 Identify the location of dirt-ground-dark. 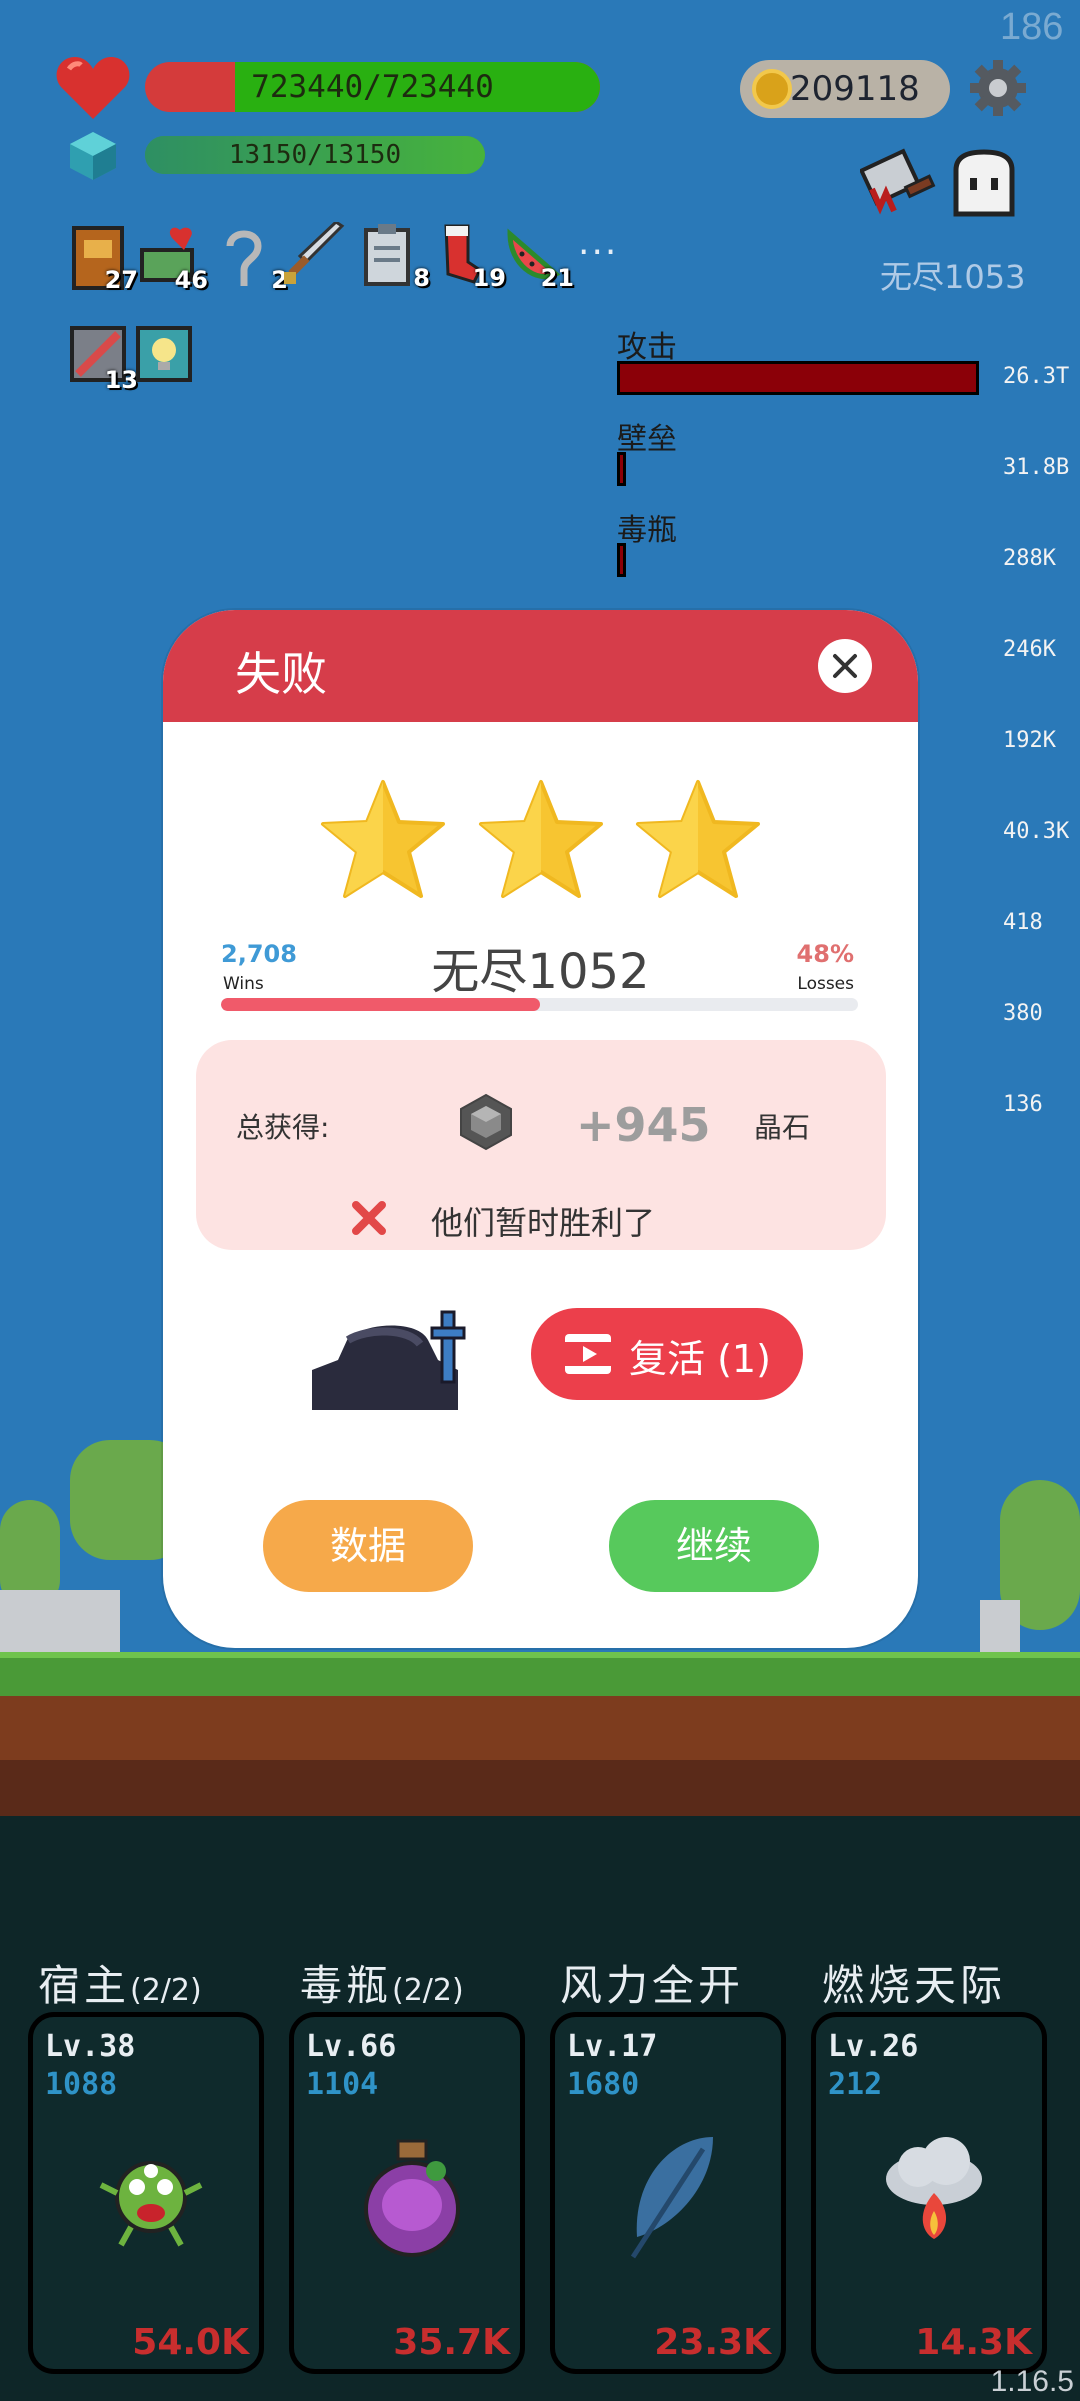
(540, 1788).